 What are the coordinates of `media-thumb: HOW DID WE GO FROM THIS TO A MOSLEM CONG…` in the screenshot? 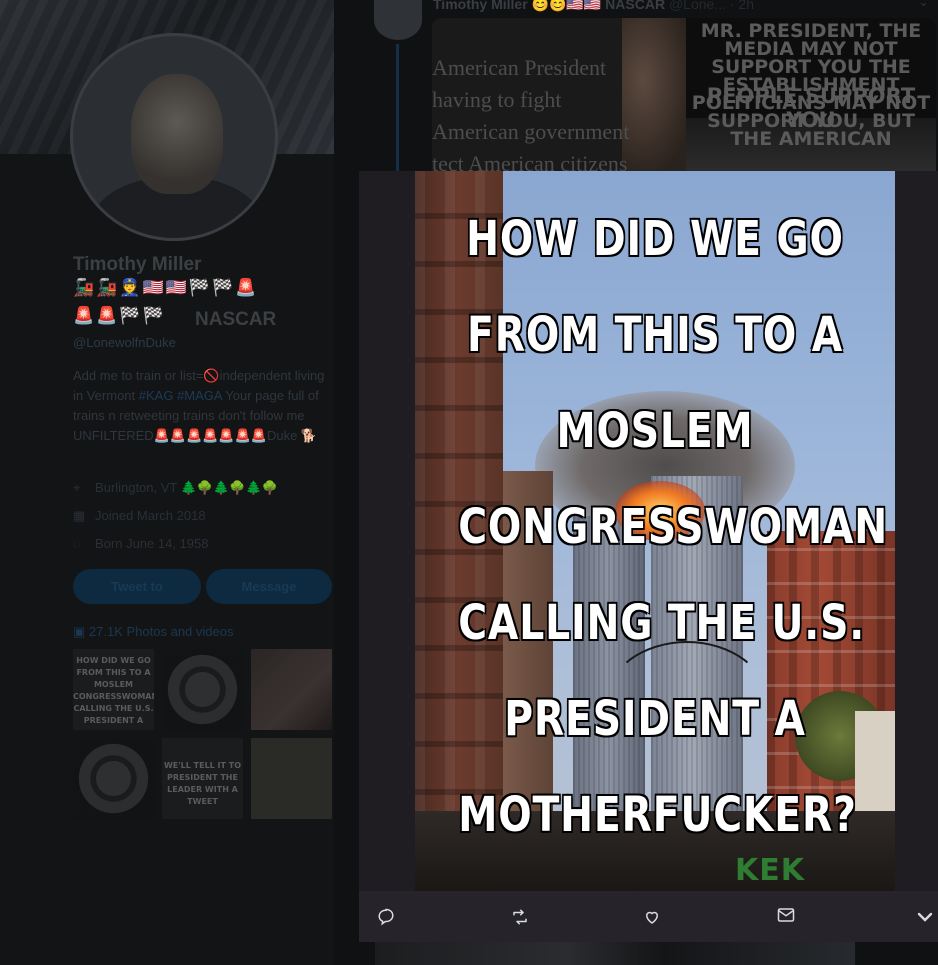 It's located at (113, 689).